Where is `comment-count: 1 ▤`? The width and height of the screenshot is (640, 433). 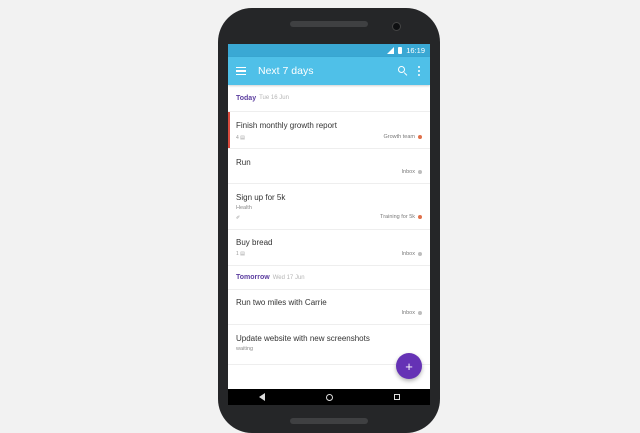 comment-count: 1 ▤ is located at coordinates (240, 254).